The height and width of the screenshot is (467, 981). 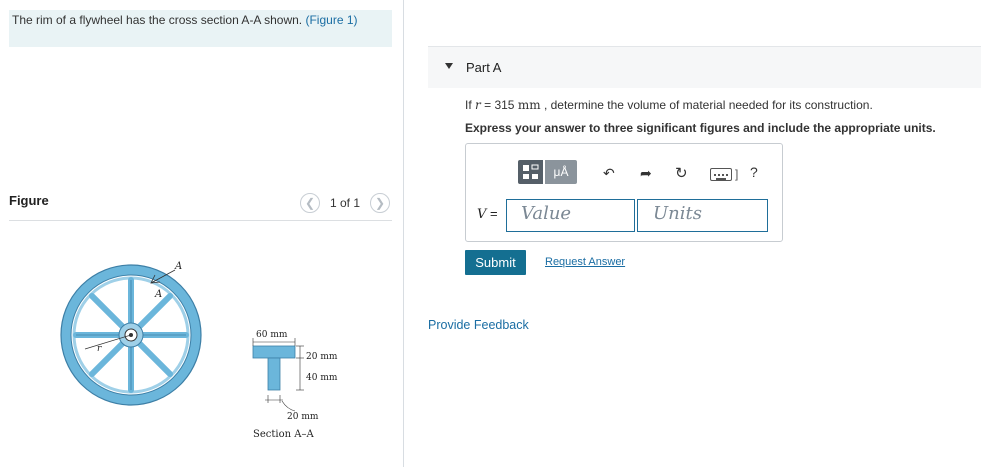 I want to click on figure-heading: Figure, so click(x=29, y=200).